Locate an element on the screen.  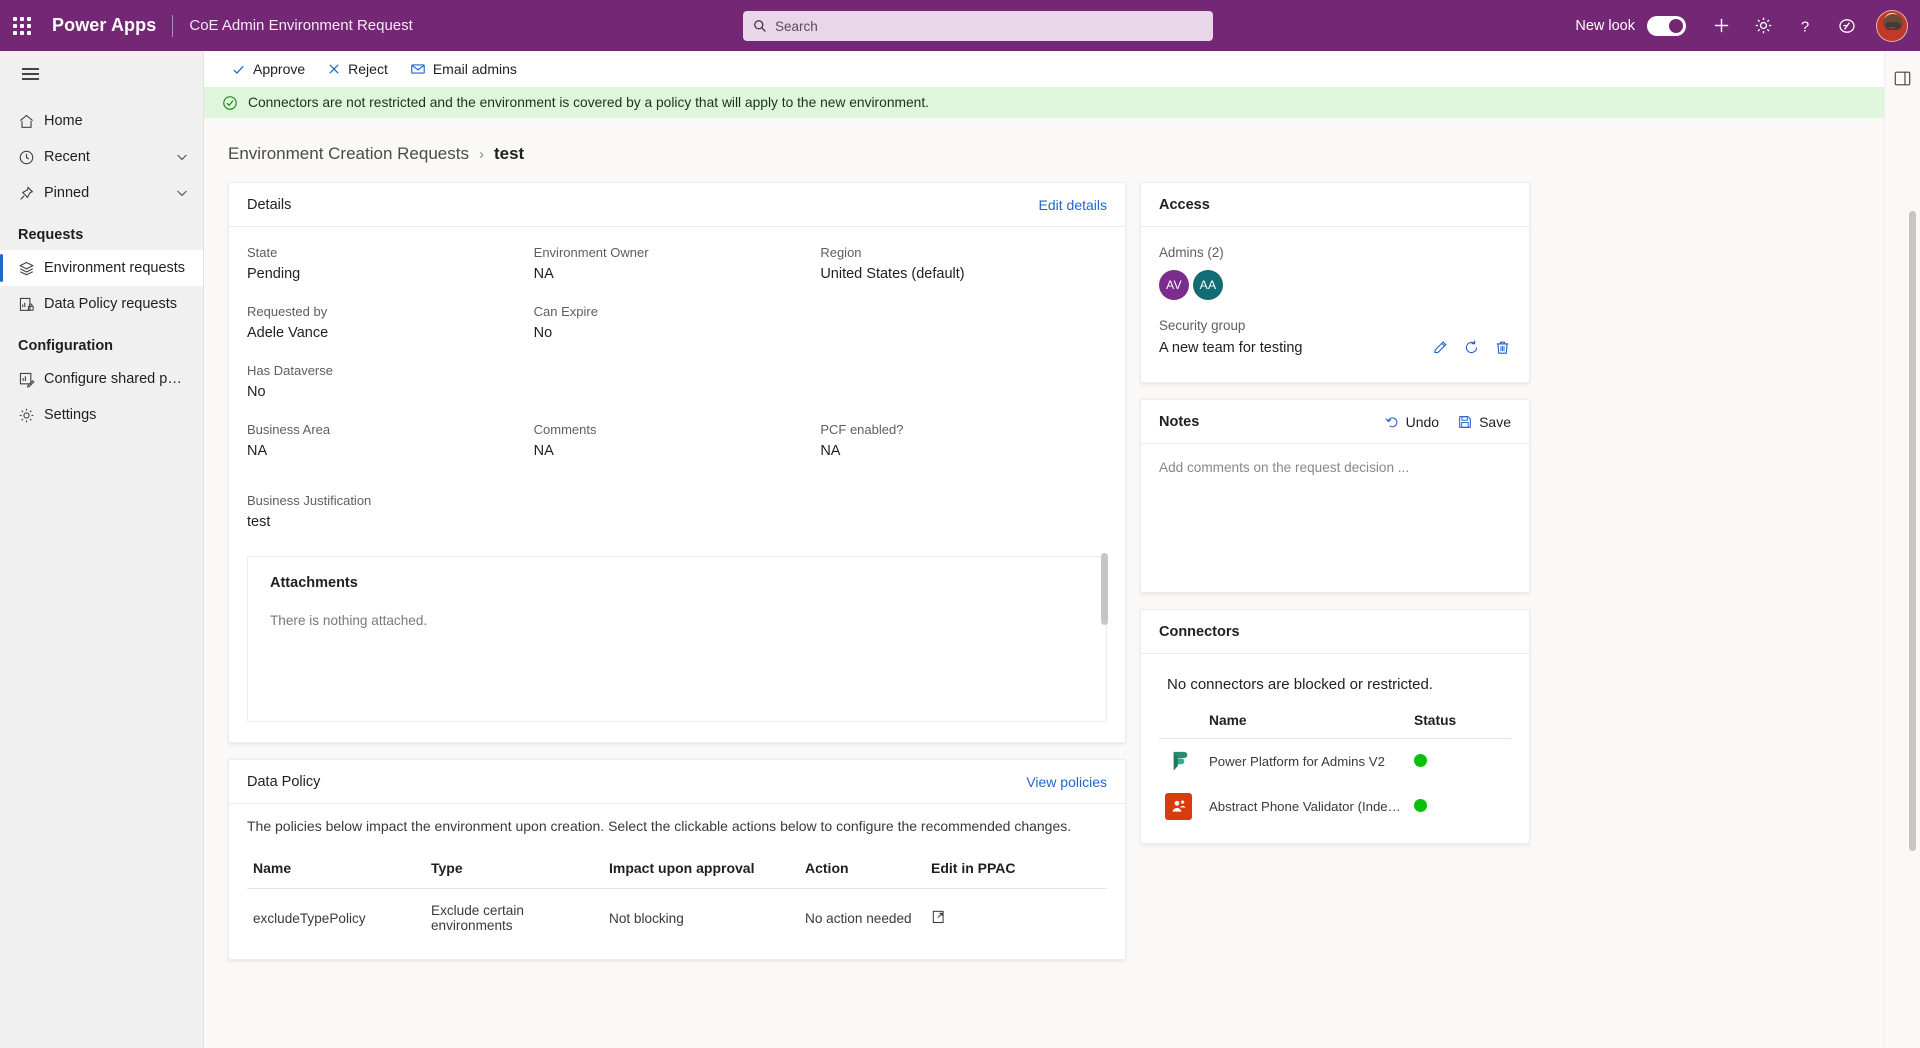
sidebar-item-label: Pinned is located at coordinates (67, 193).